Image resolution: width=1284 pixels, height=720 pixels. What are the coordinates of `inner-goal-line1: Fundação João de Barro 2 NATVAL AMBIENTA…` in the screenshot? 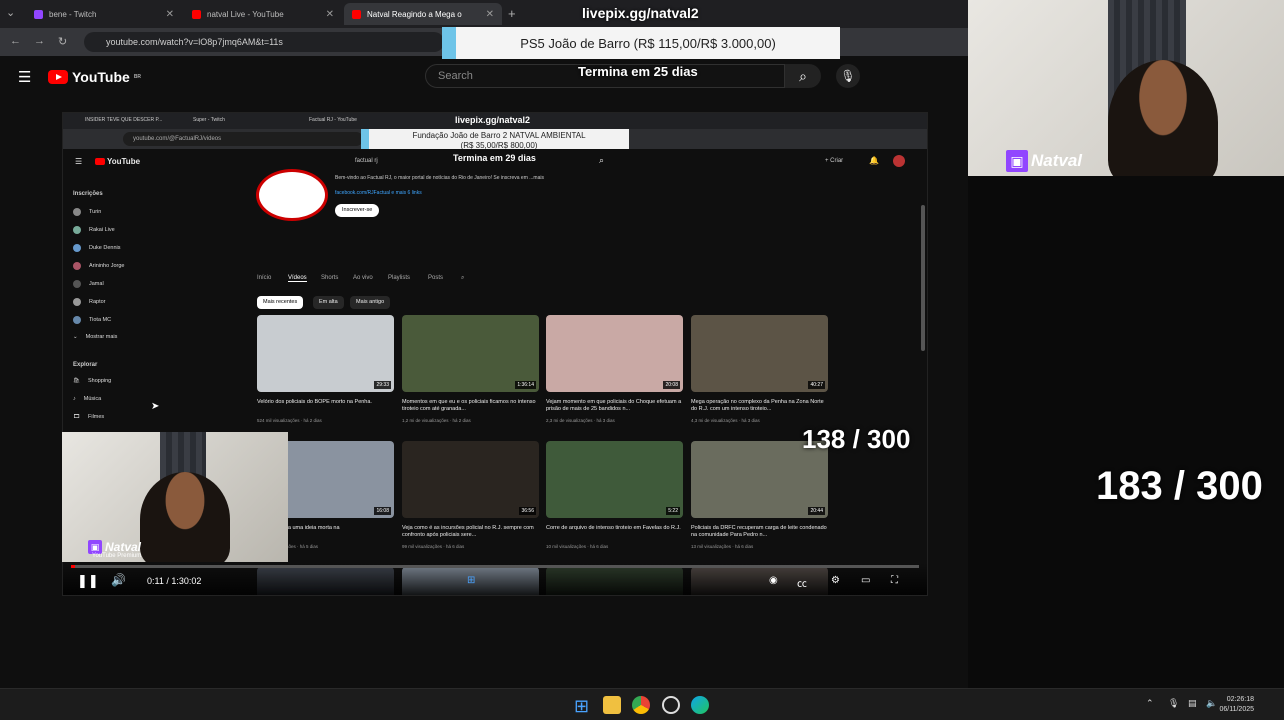 It's located at (499, 135).